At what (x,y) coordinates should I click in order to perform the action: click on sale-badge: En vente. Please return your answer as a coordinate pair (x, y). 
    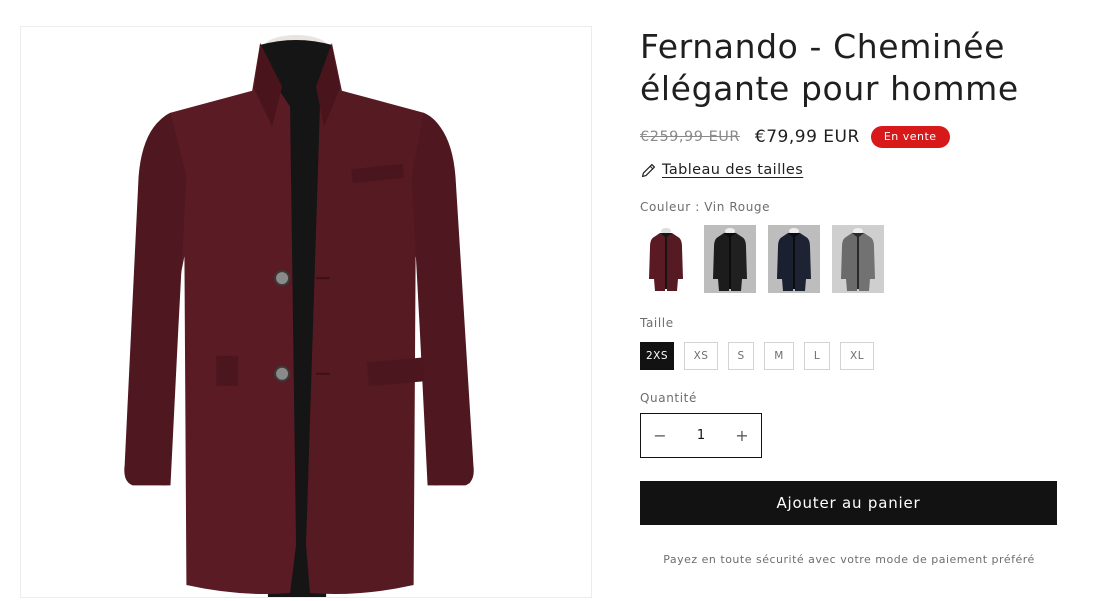
    Looking at the image, I should click on (910, 137).